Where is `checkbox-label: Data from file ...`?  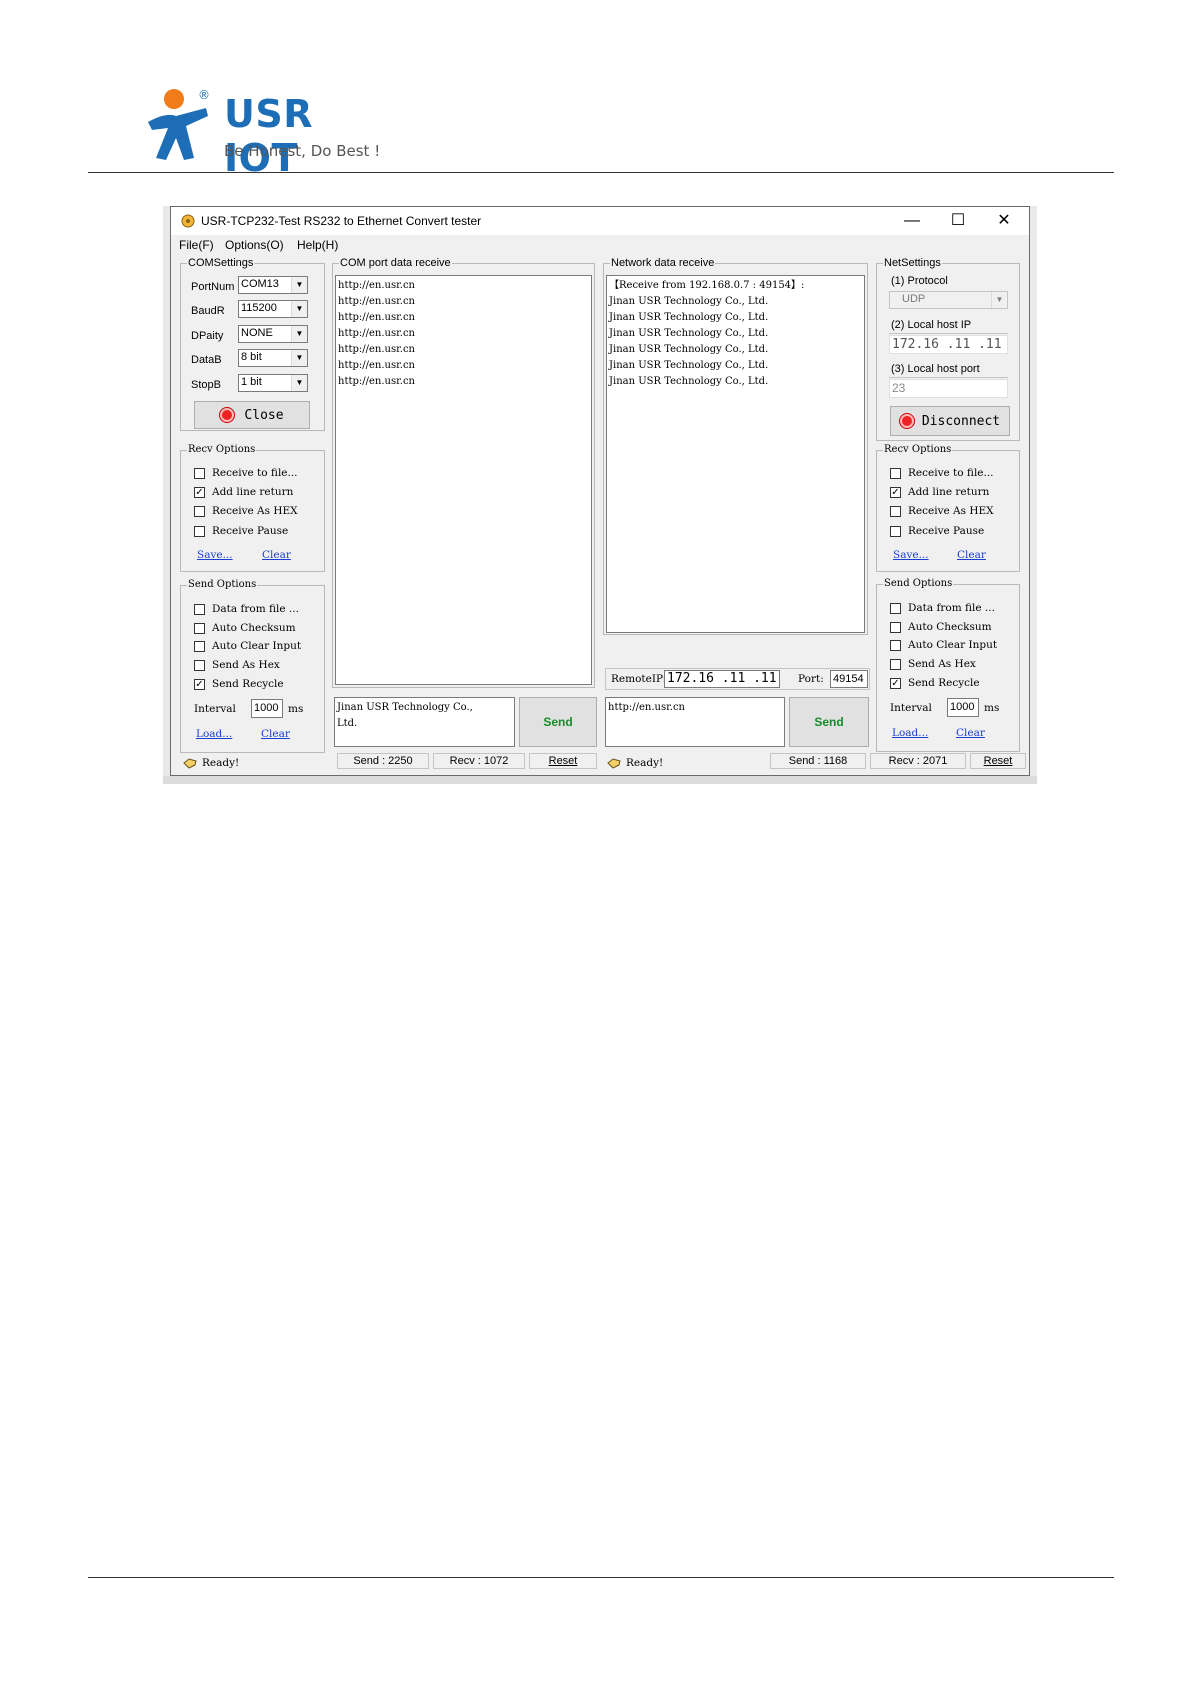 checkbox-label: Data from file ... is located at coordinates (951, 608).